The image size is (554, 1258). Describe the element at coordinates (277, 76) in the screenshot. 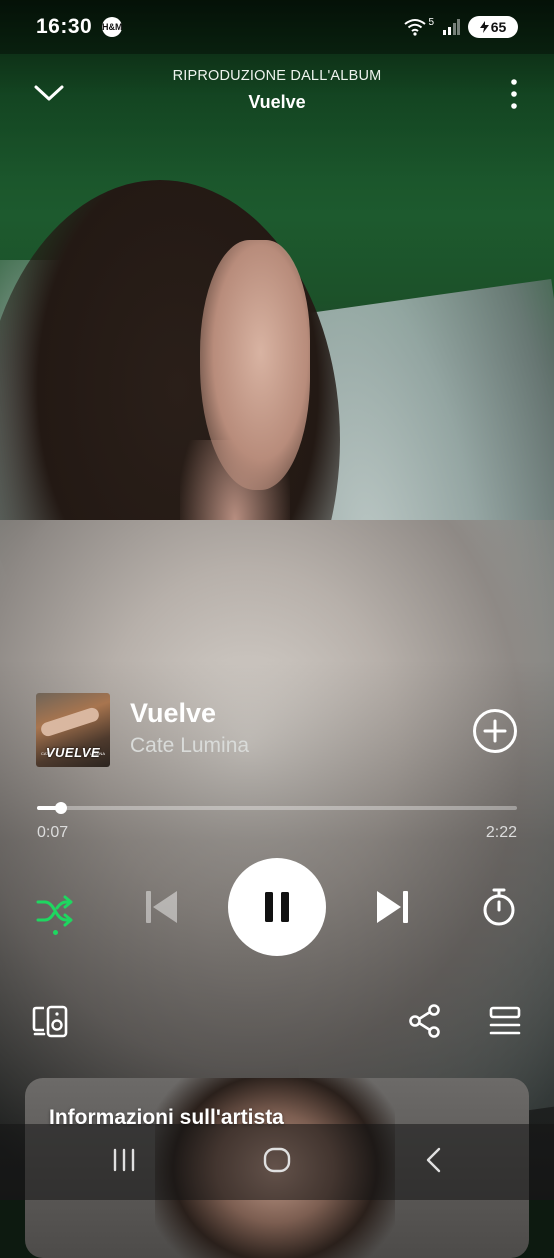

I see `playing-context-label: RIPRODUZIONE DALL'ALBUM` at that location.